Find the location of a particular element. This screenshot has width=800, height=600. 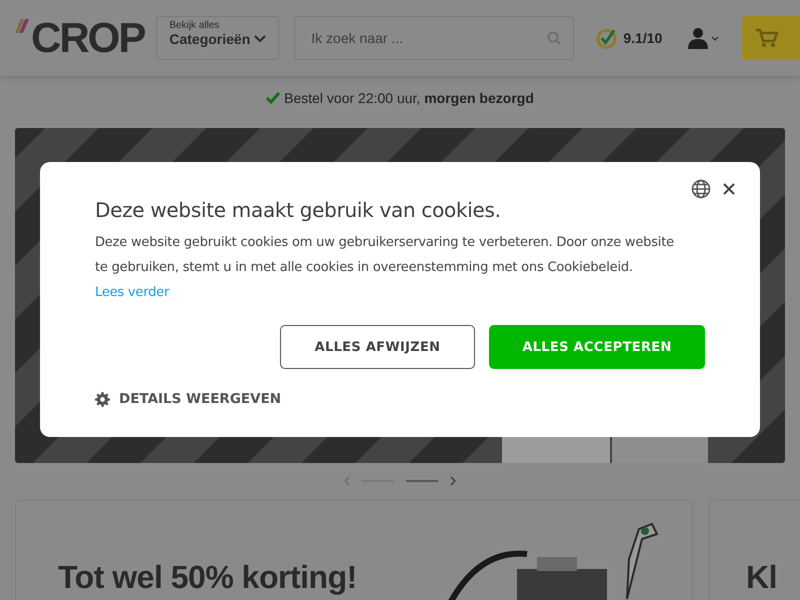

globe-icon is located at coordinates (701, 189).